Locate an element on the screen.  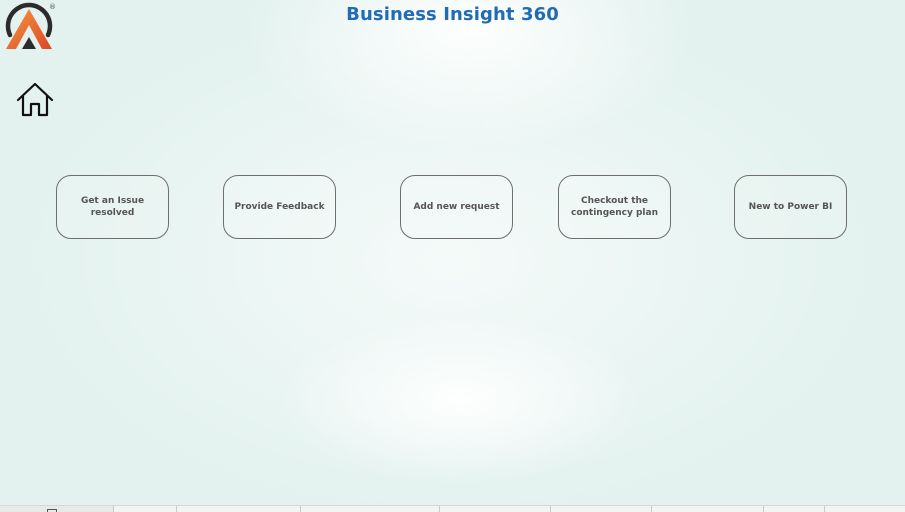
page-title: Business Insight 360 is located at coordinates (452, 14).